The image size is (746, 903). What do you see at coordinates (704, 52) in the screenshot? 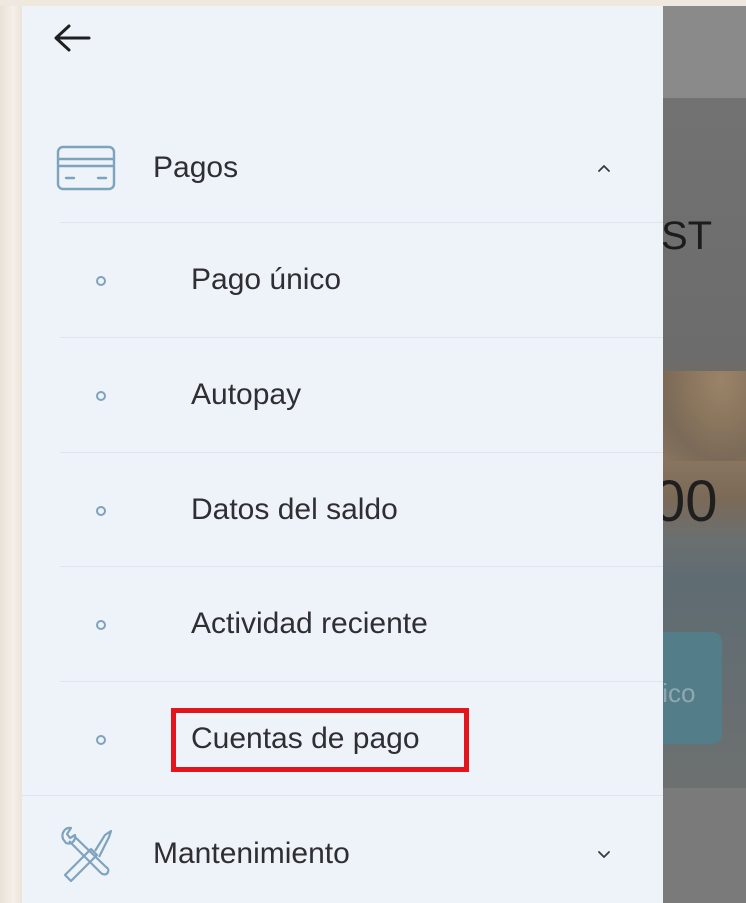
I see `background-header` at bounding box center [704, 52].